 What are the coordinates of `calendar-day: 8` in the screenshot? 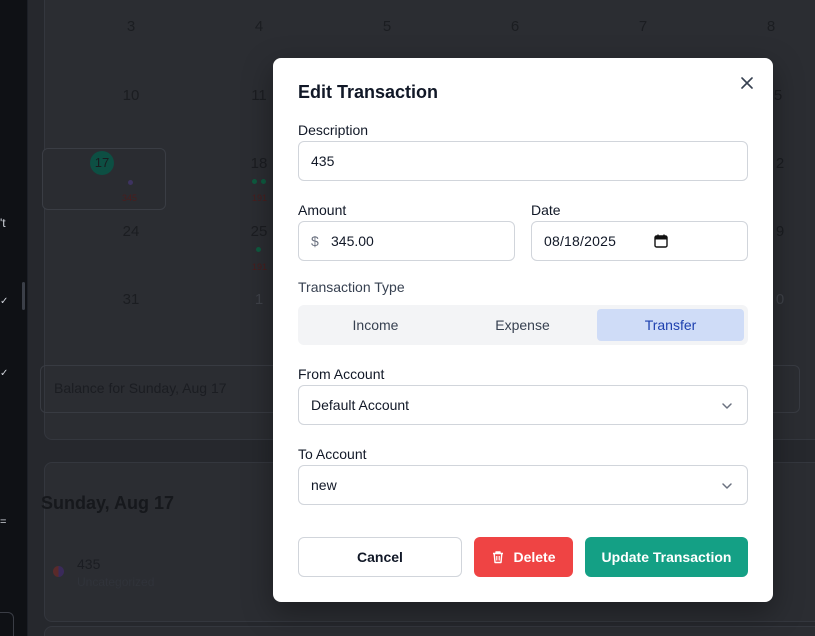 It's located at (771, 26).